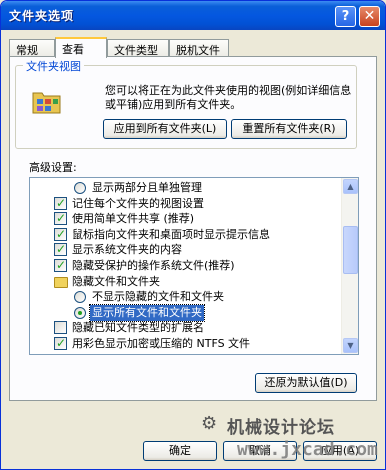 The image size is (386, 470). Describe the element at coordinates (133, 219) in the screenshot. I see `setting-label: 使用简单文件共享 (推荐)` at that location.